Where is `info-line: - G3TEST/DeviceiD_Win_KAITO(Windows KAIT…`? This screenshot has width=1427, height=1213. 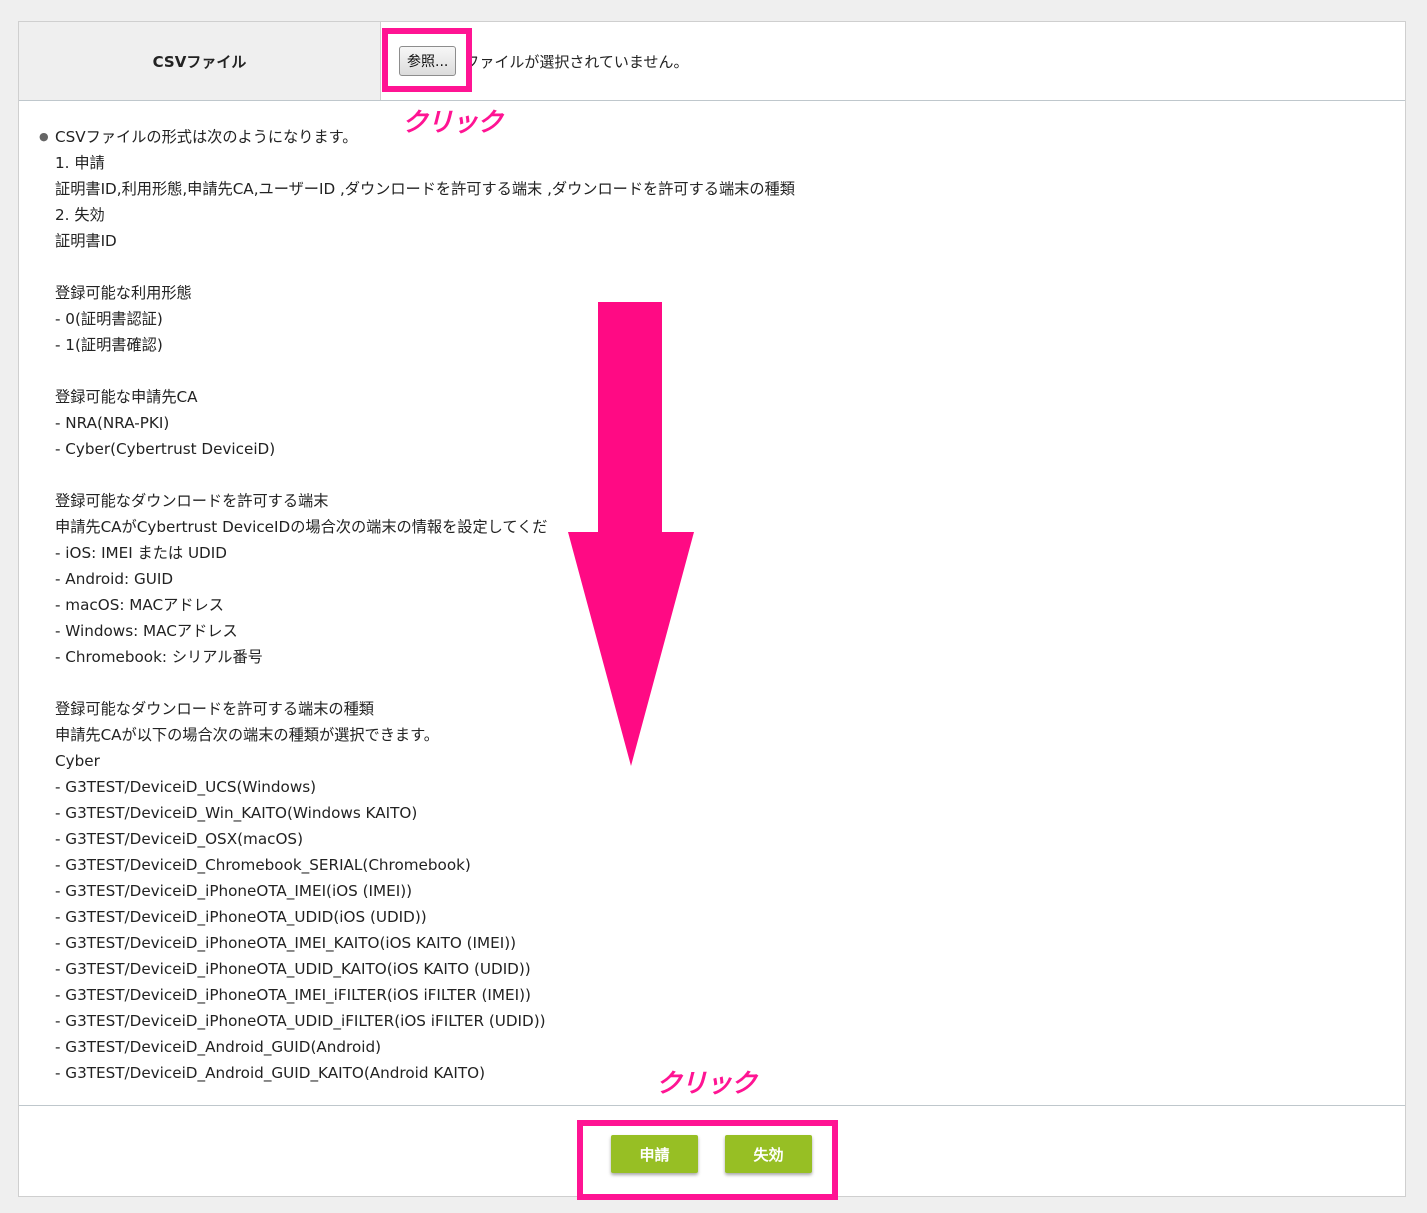
info-line: - G3TEST/DeviceiD_Win_KAITO(Windows KAIT… is located at coordinates (236, 813).